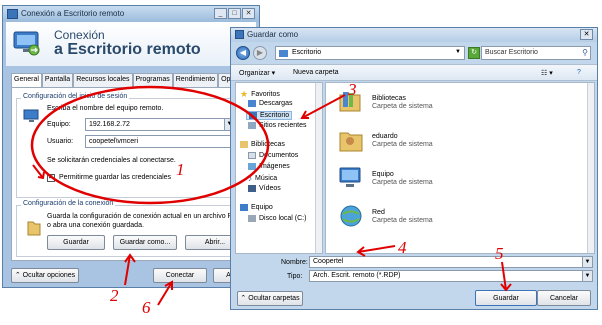 Image resolution: width=602 pixels, height=325 pixels. I want to click on hide-folders-button: ⌃ Ocultar carpetas, so click(270, 298).